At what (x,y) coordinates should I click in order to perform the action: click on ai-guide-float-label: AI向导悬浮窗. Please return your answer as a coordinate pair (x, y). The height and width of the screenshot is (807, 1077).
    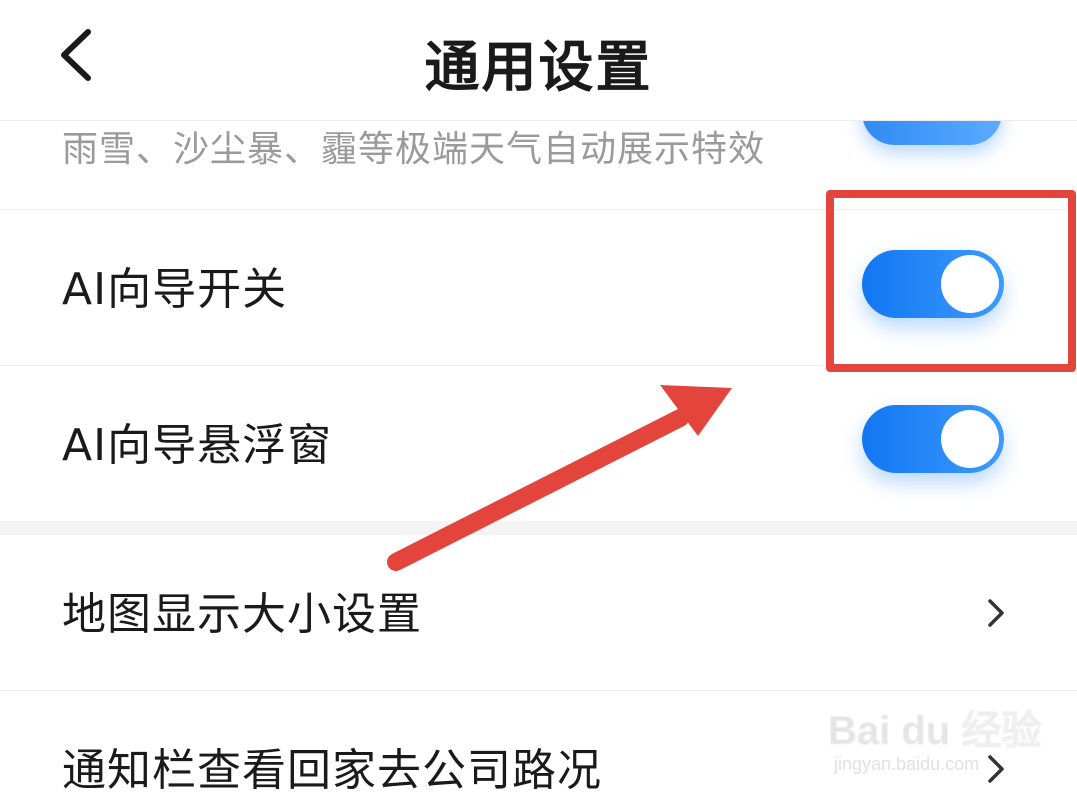
    Looking at the image, I should click on (197, 445).